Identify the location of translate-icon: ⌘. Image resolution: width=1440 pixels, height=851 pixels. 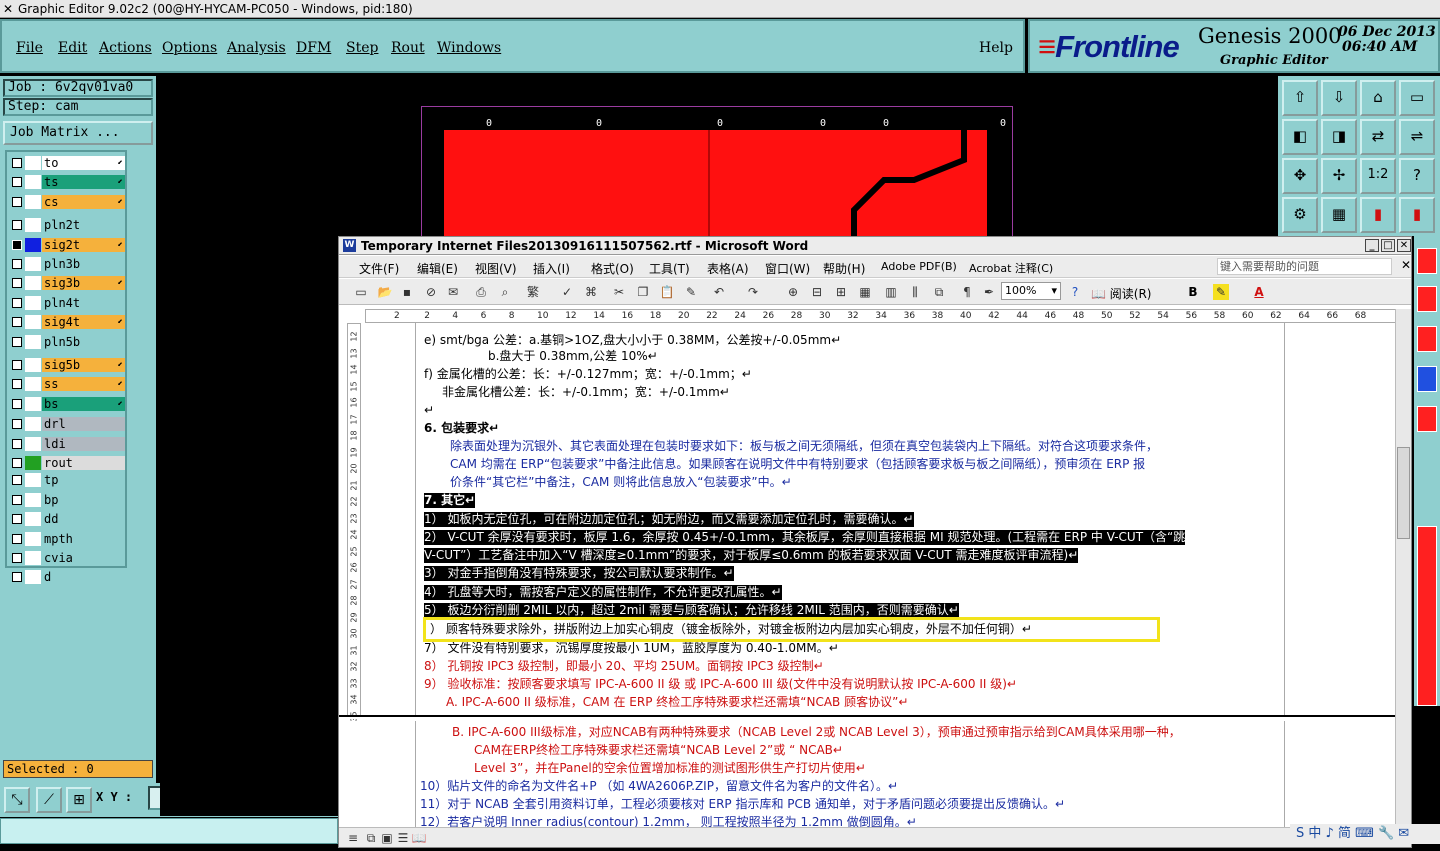
(591, 292).